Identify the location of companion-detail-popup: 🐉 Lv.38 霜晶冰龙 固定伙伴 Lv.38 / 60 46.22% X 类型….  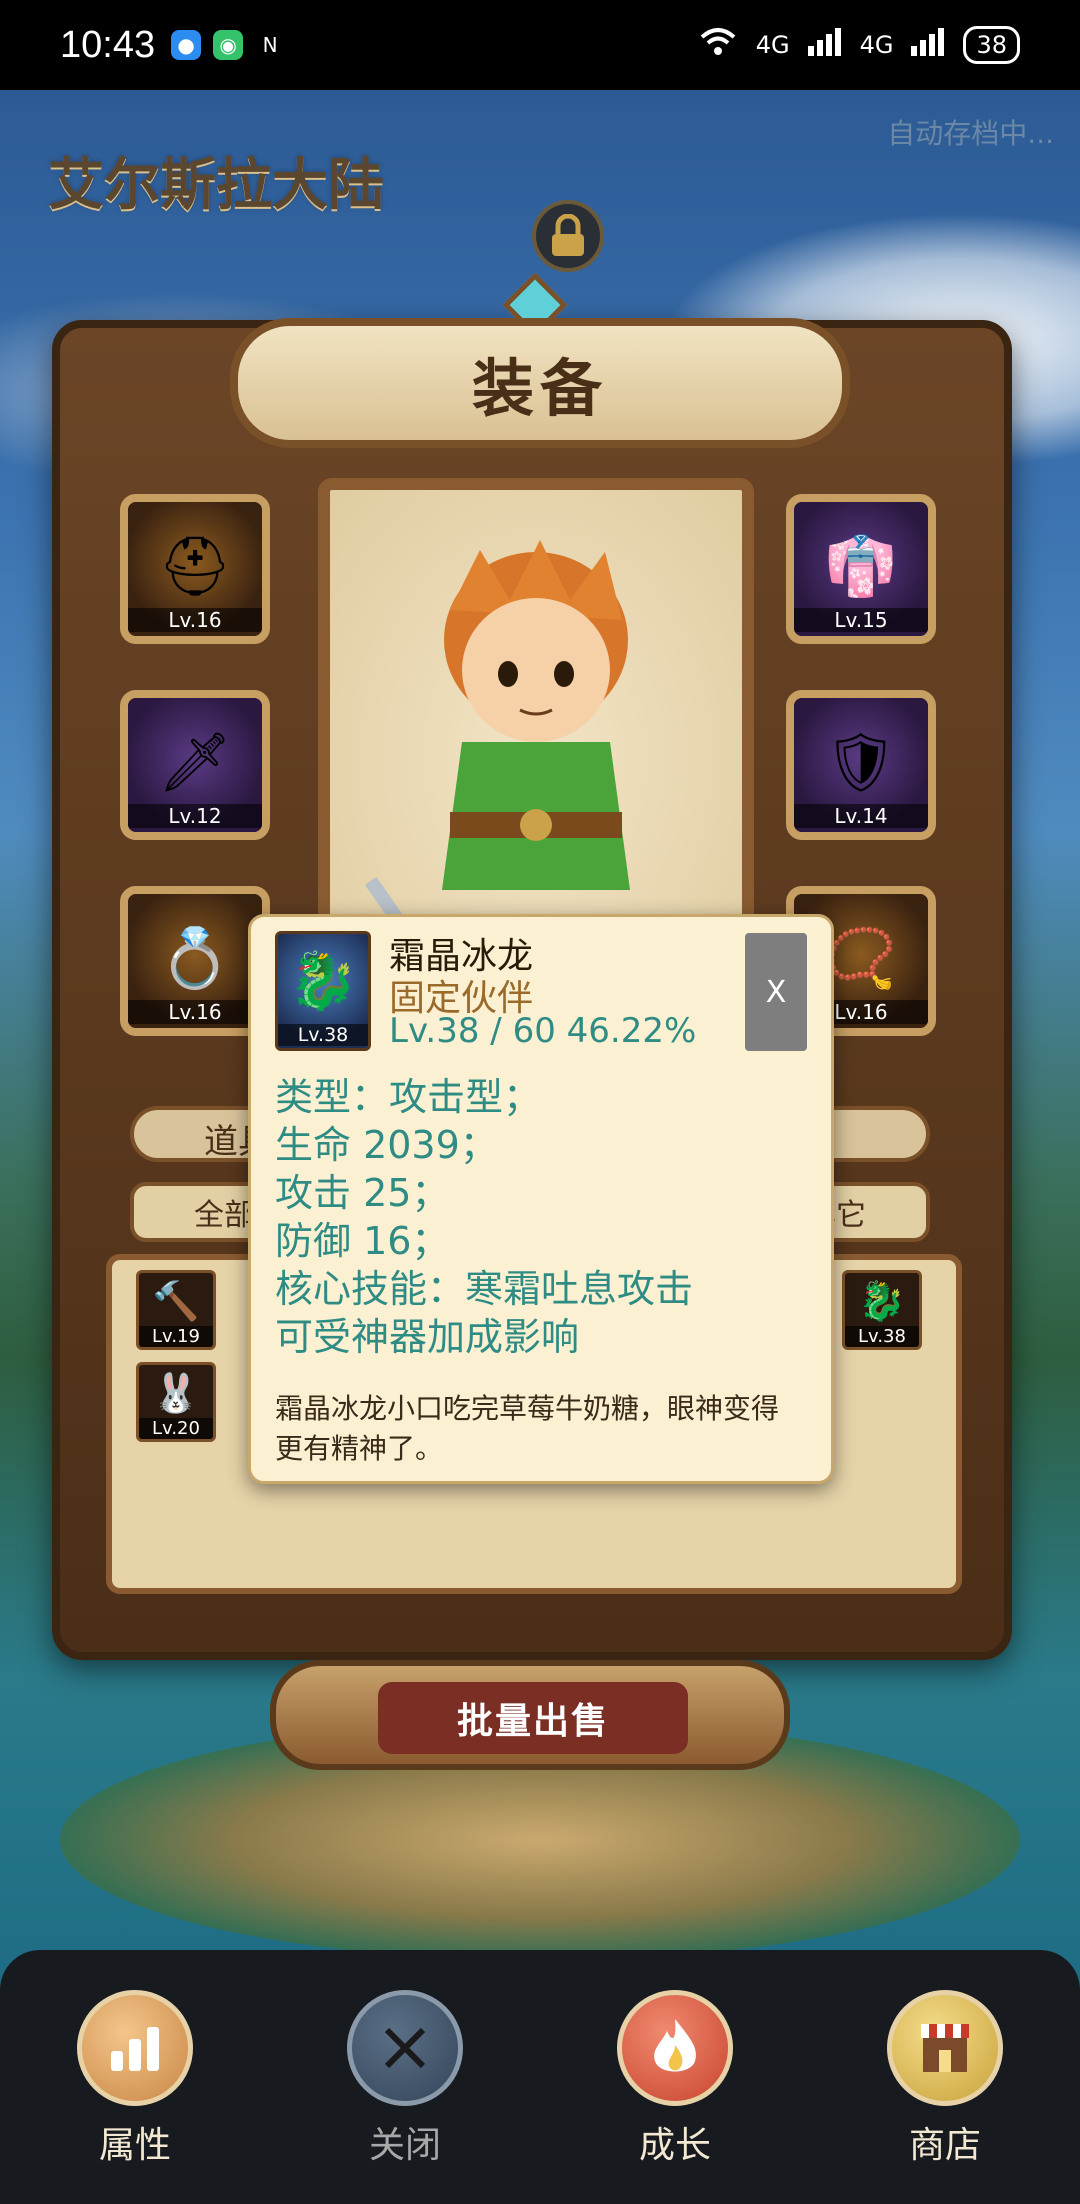
(541, 1199).